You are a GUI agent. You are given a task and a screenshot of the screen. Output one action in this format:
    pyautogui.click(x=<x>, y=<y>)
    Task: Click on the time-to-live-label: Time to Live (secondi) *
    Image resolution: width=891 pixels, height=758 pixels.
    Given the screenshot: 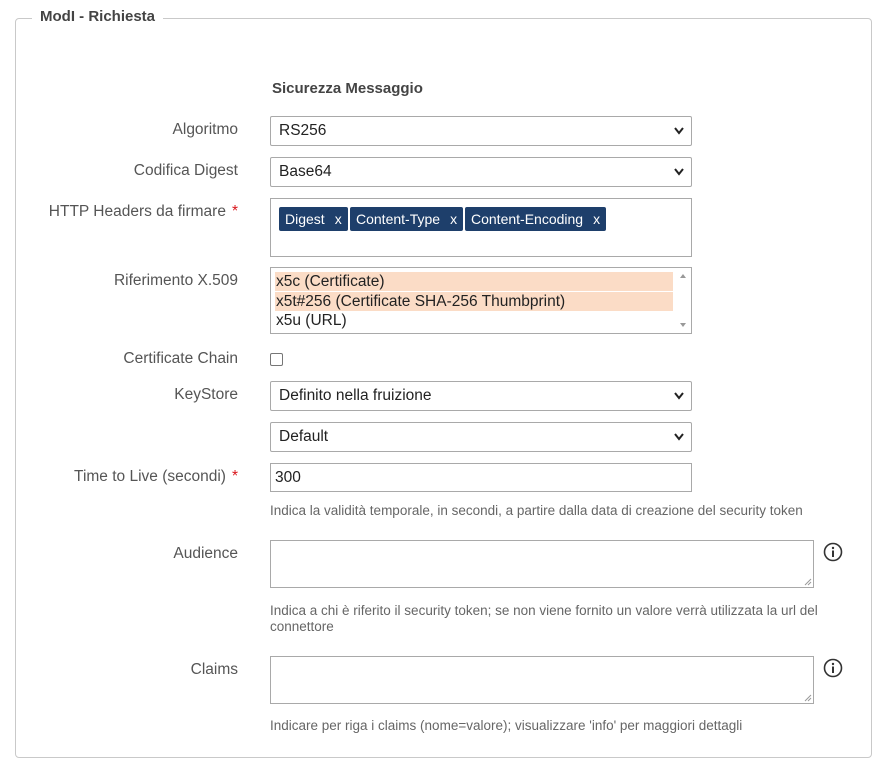 What is the action you would take?
    pyautogui.click(x=156, y=476)
    